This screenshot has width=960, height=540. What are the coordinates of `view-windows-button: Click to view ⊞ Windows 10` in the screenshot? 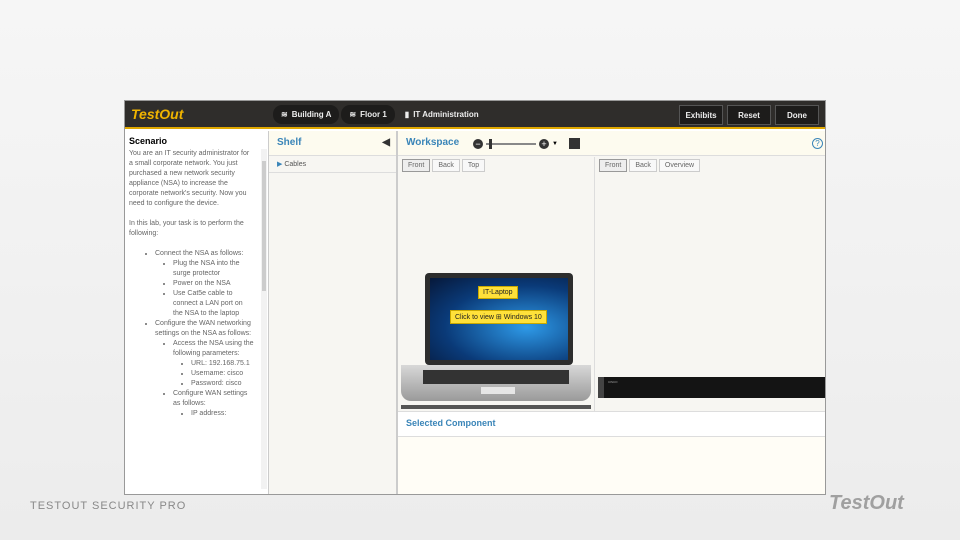 It's located at (498, 317).